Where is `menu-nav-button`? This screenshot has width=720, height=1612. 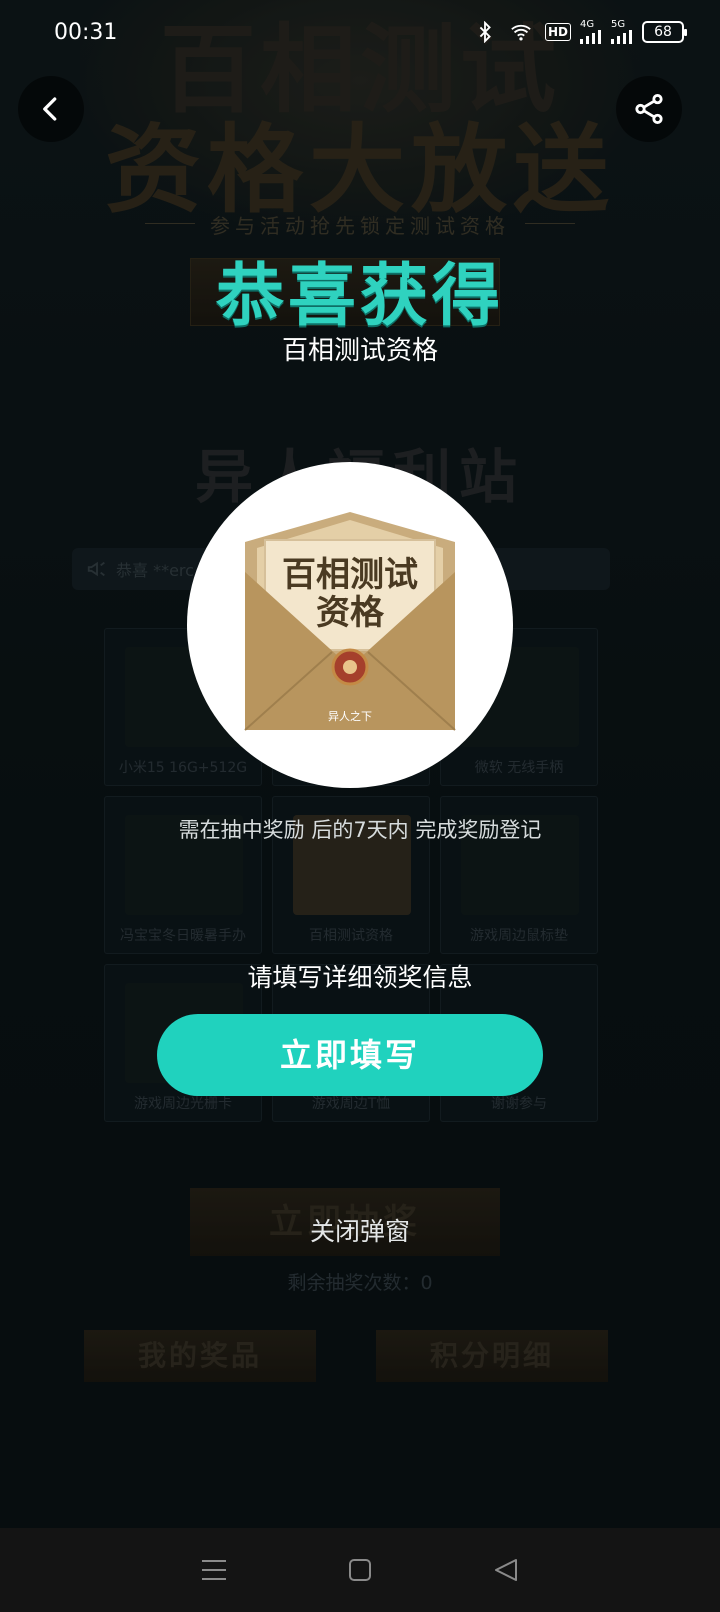
menu-nav-button is located at coordinates (214, 1570).